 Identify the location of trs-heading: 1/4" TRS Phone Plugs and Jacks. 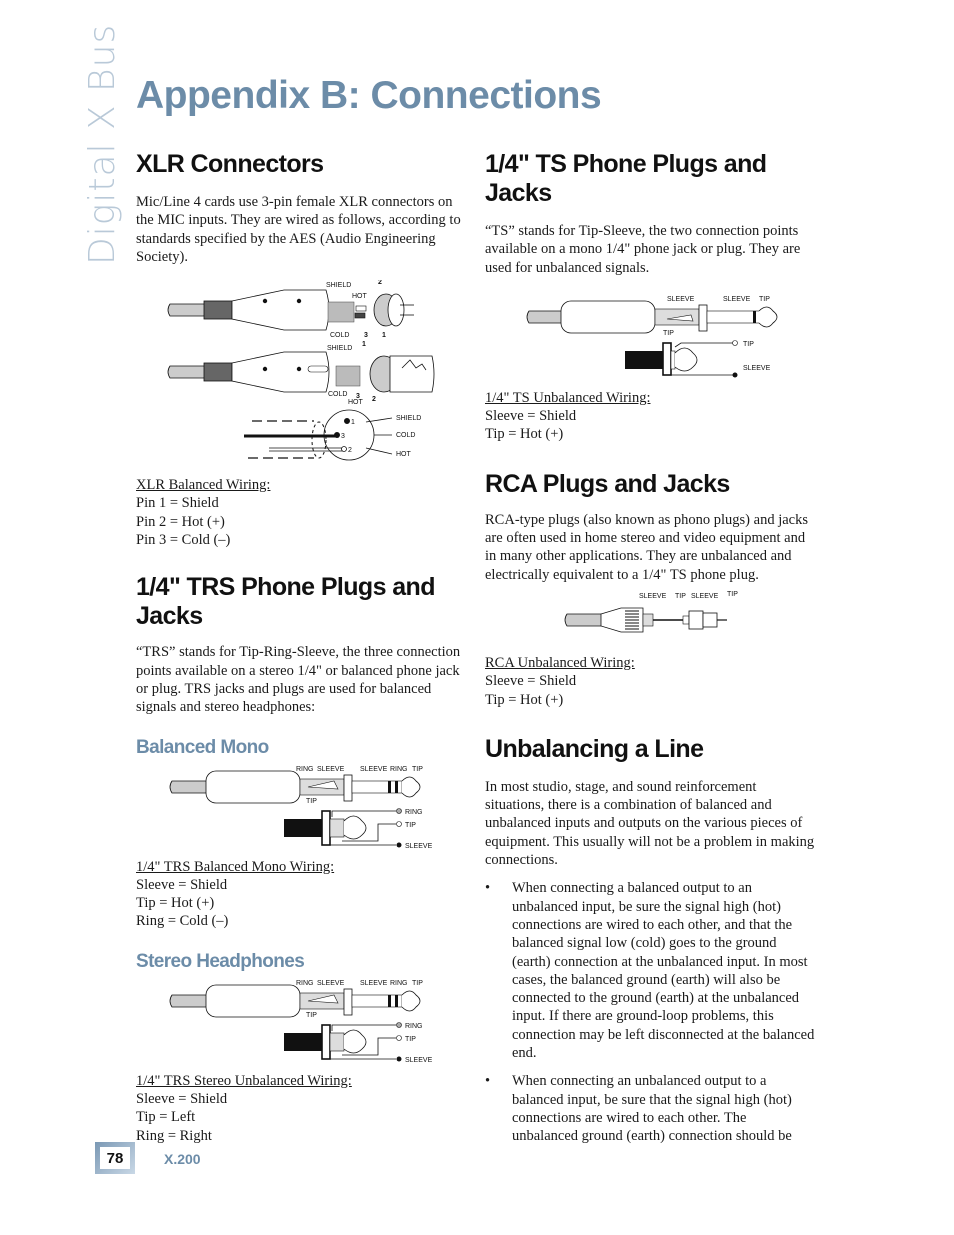
(286, 602).